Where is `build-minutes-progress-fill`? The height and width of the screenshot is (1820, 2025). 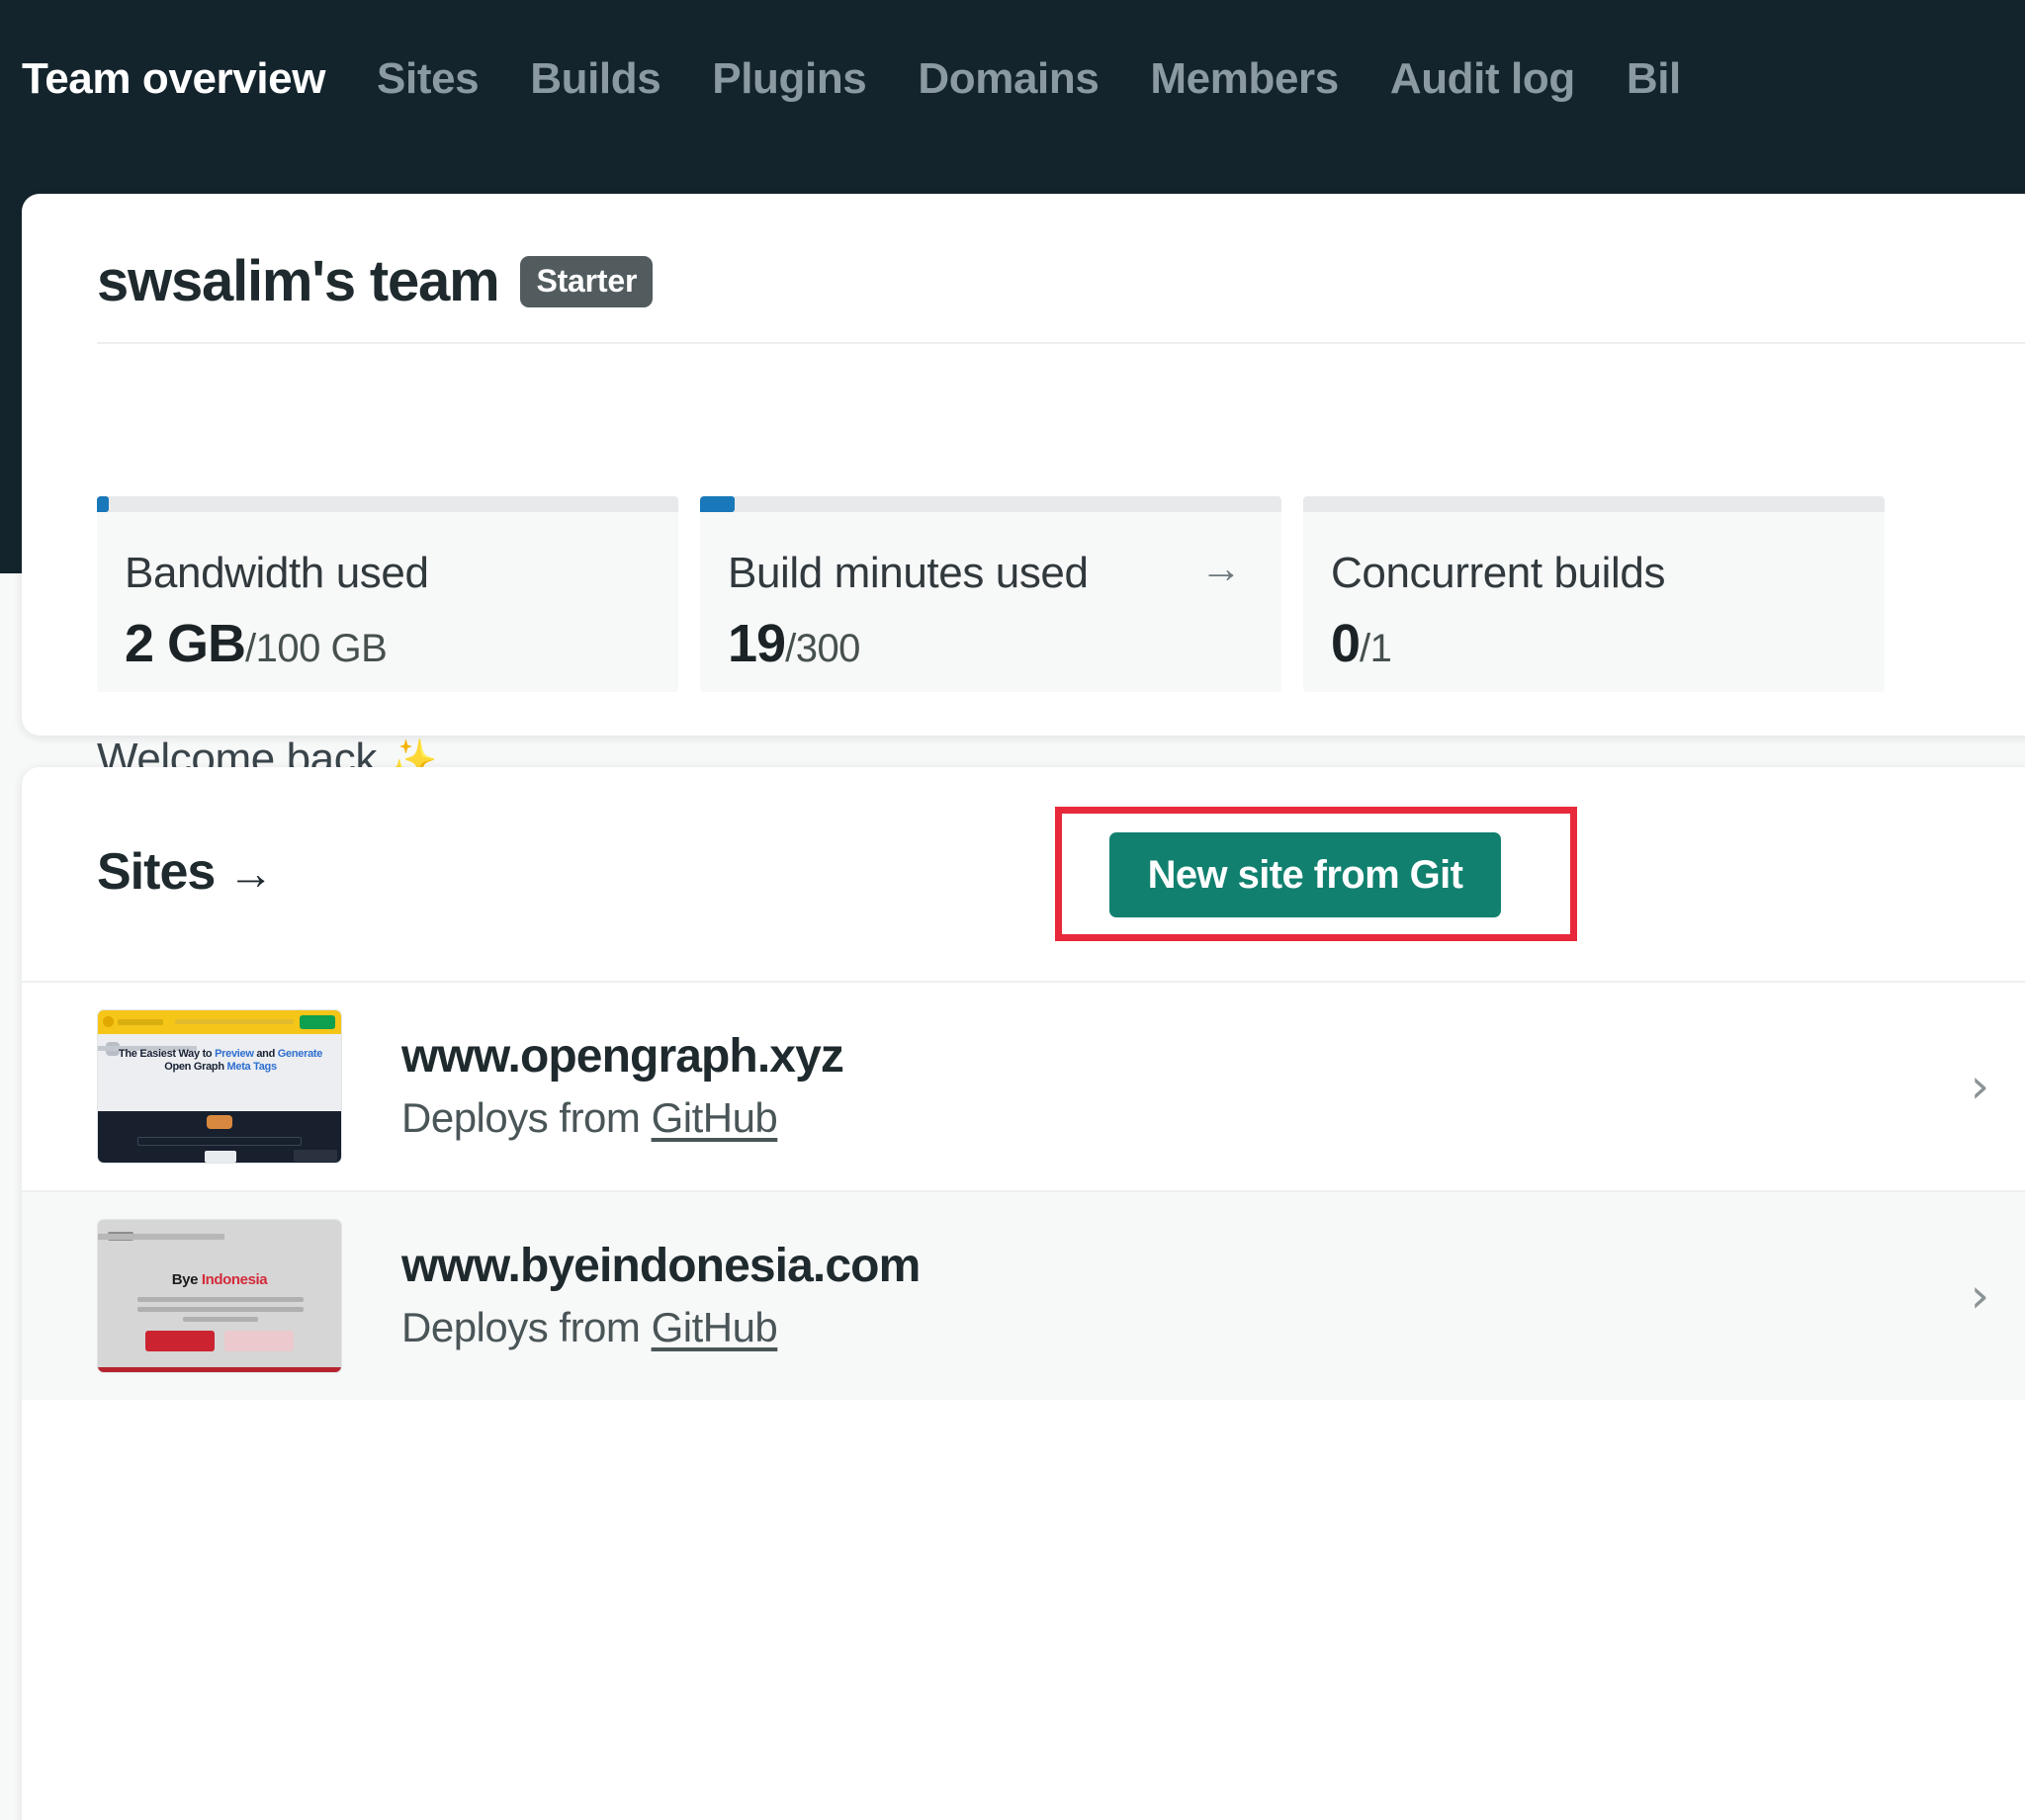
build-minutes-progress-fill is located at coordinates (718, 504).